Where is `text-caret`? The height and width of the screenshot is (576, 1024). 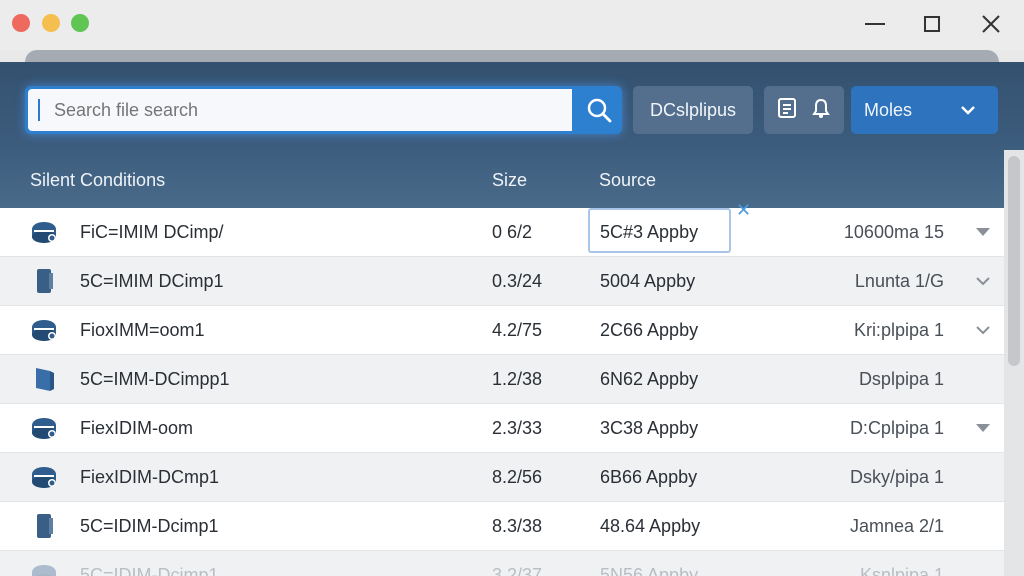
text-caret is located at coordinates (39, 110).